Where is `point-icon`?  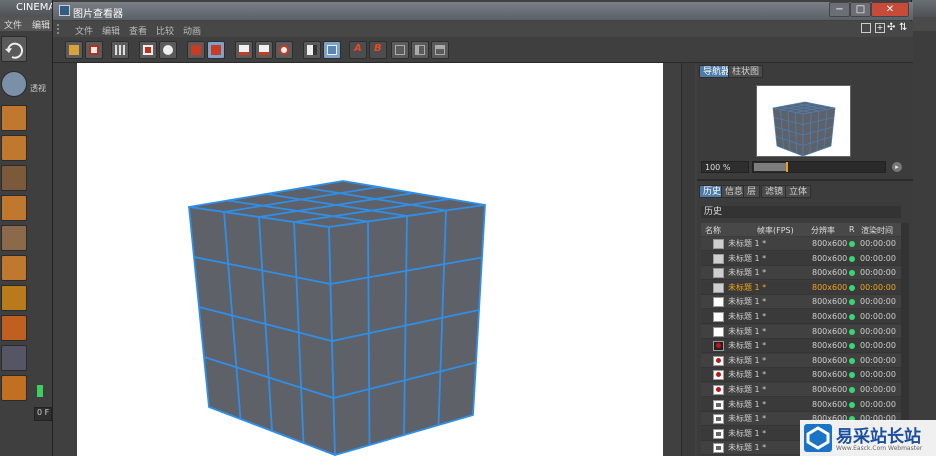
point-icon is located at coordinates (14, 208).